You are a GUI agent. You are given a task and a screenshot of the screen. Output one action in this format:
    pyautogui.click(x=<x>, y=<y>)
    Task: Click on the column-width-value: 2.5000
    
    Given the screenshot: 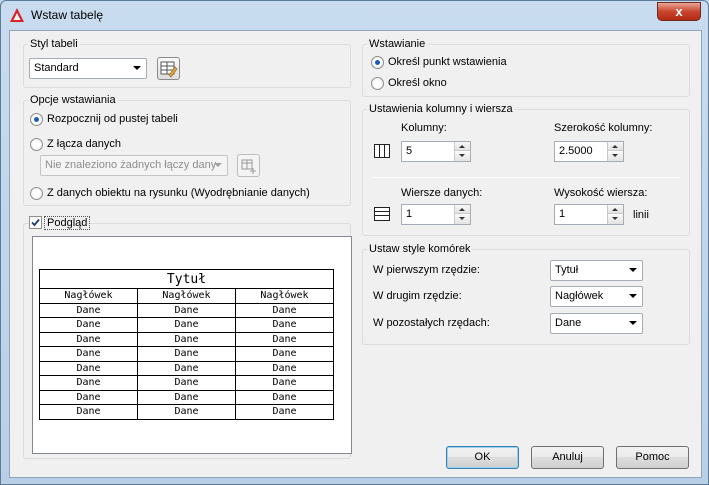 What is the action you would take?
    pyautogui.click(x=576, y=151)
    